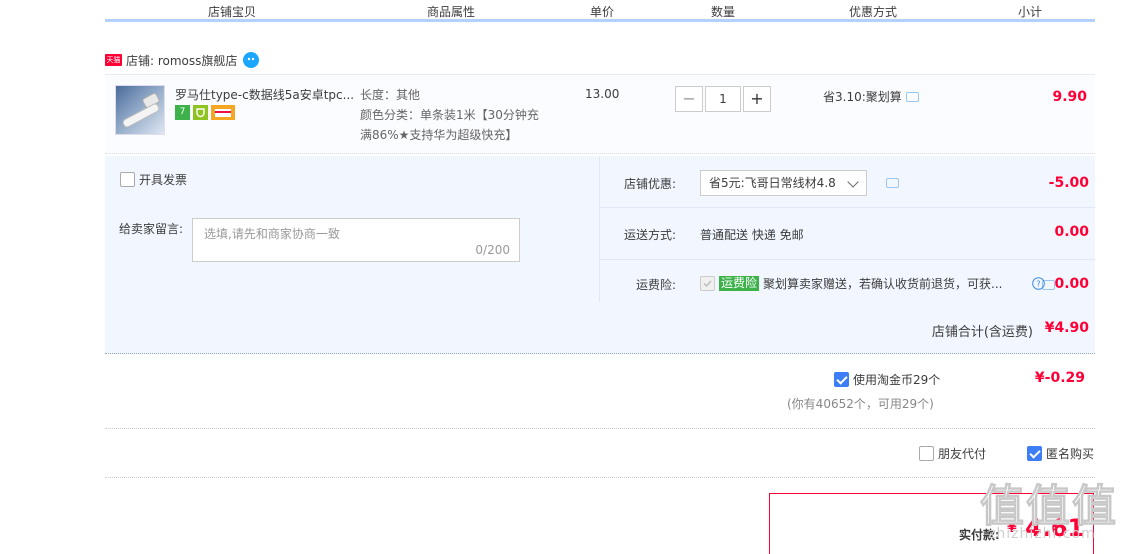  Describe the element at coordinates (689, 99) in the screenshot. I see `qty-minus-button: −` at that location.